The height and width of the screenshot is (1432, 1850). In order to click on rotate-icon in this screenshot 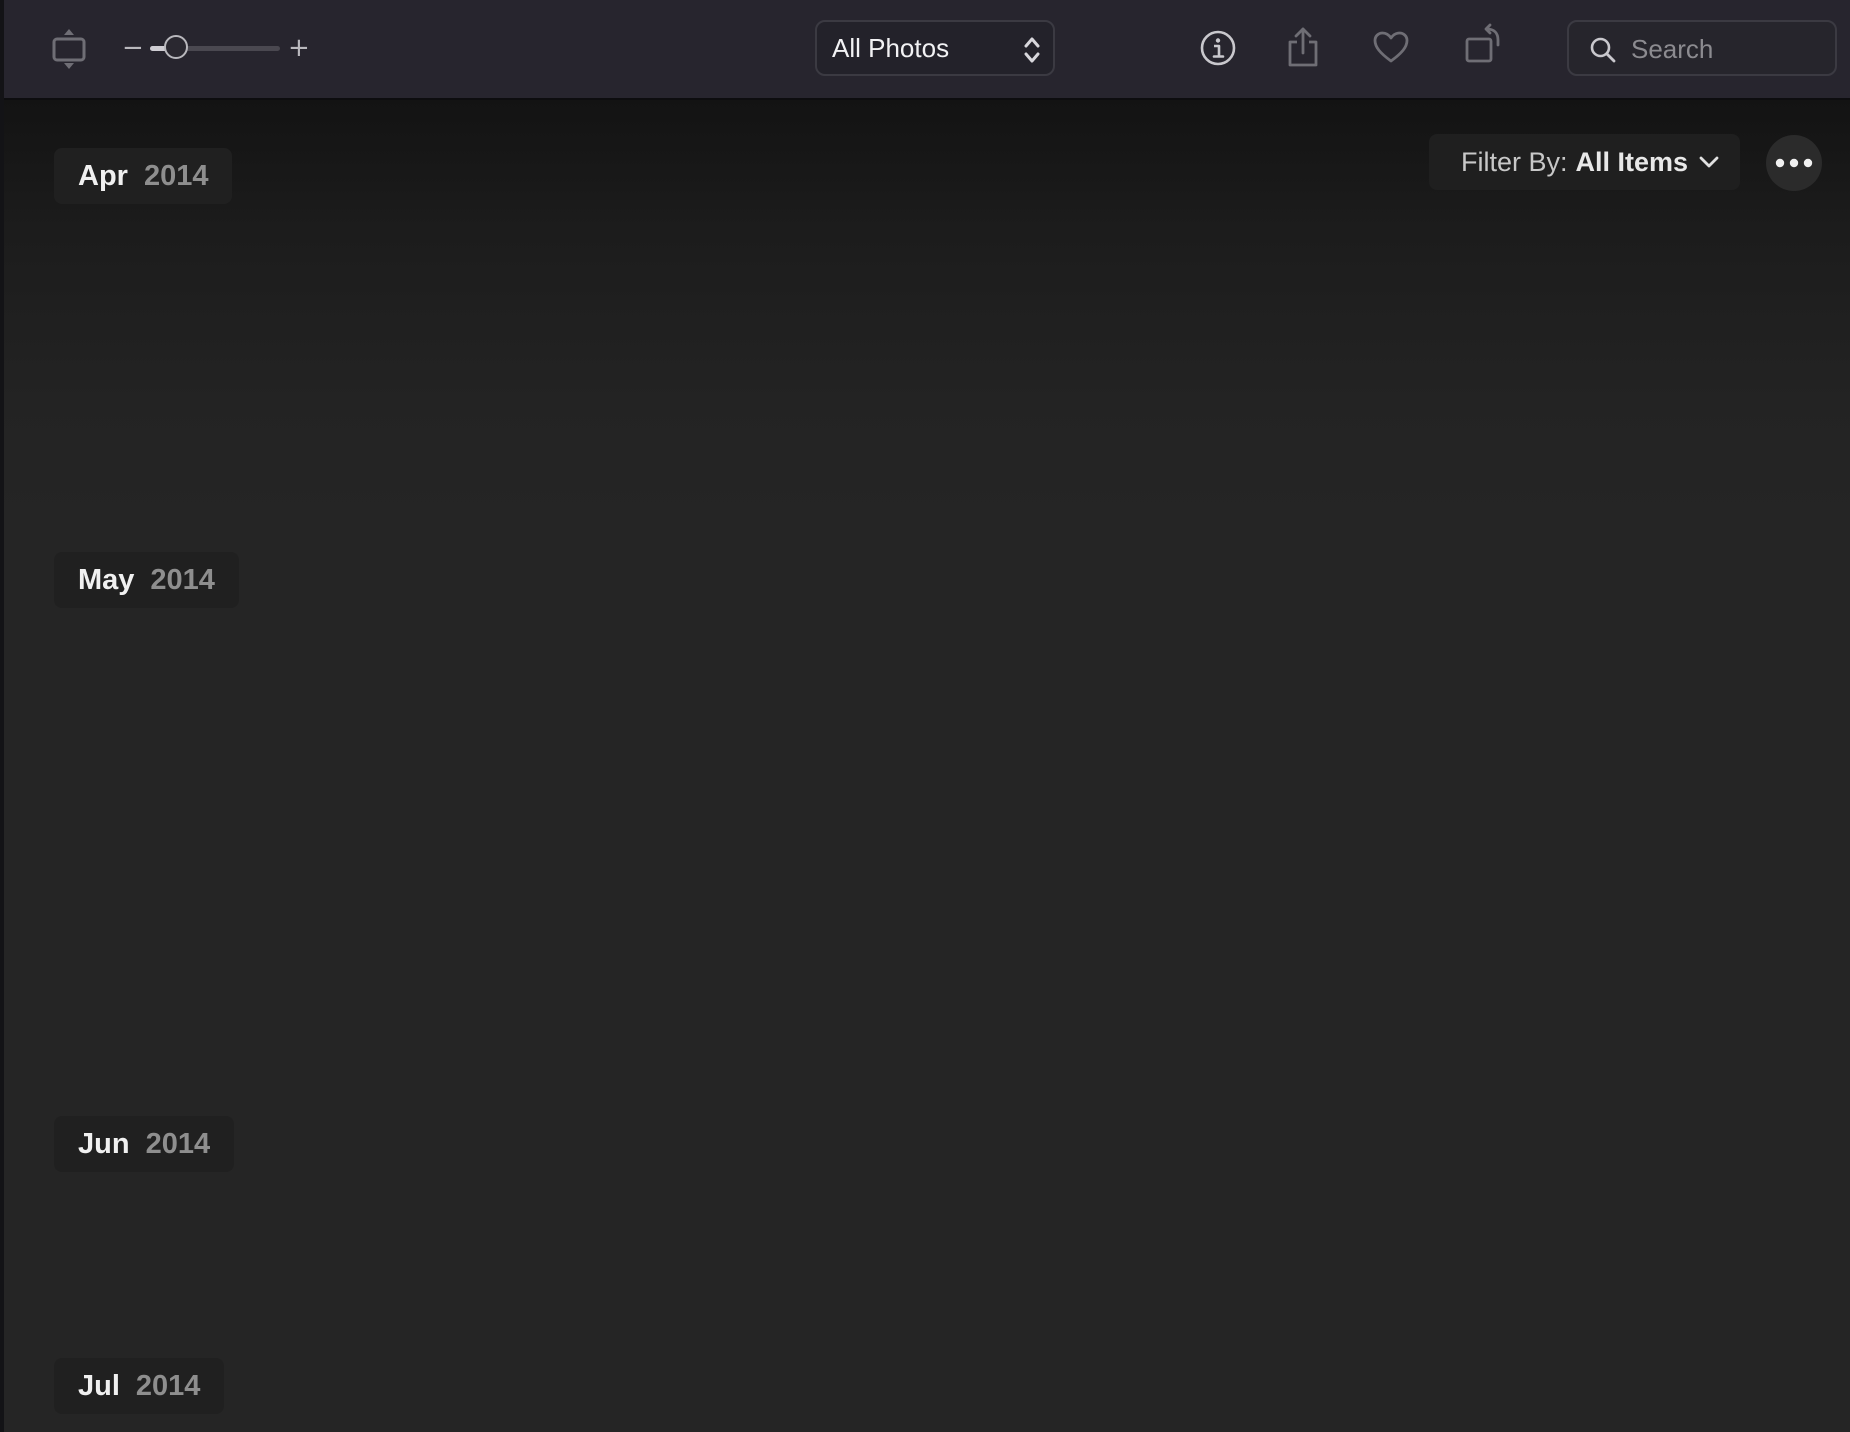, I will do `click(1482, 43)`.